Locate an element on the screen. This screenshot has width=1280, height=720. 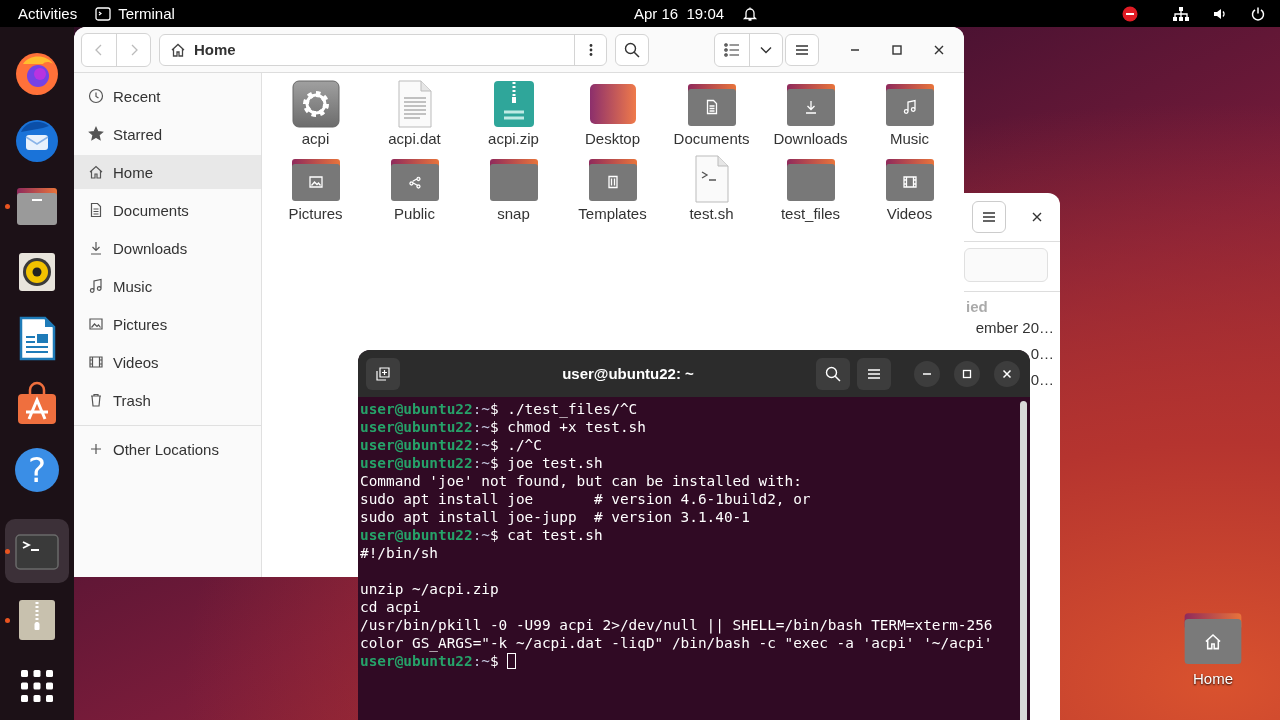
maximize-button is located at coordinates (967, 373).